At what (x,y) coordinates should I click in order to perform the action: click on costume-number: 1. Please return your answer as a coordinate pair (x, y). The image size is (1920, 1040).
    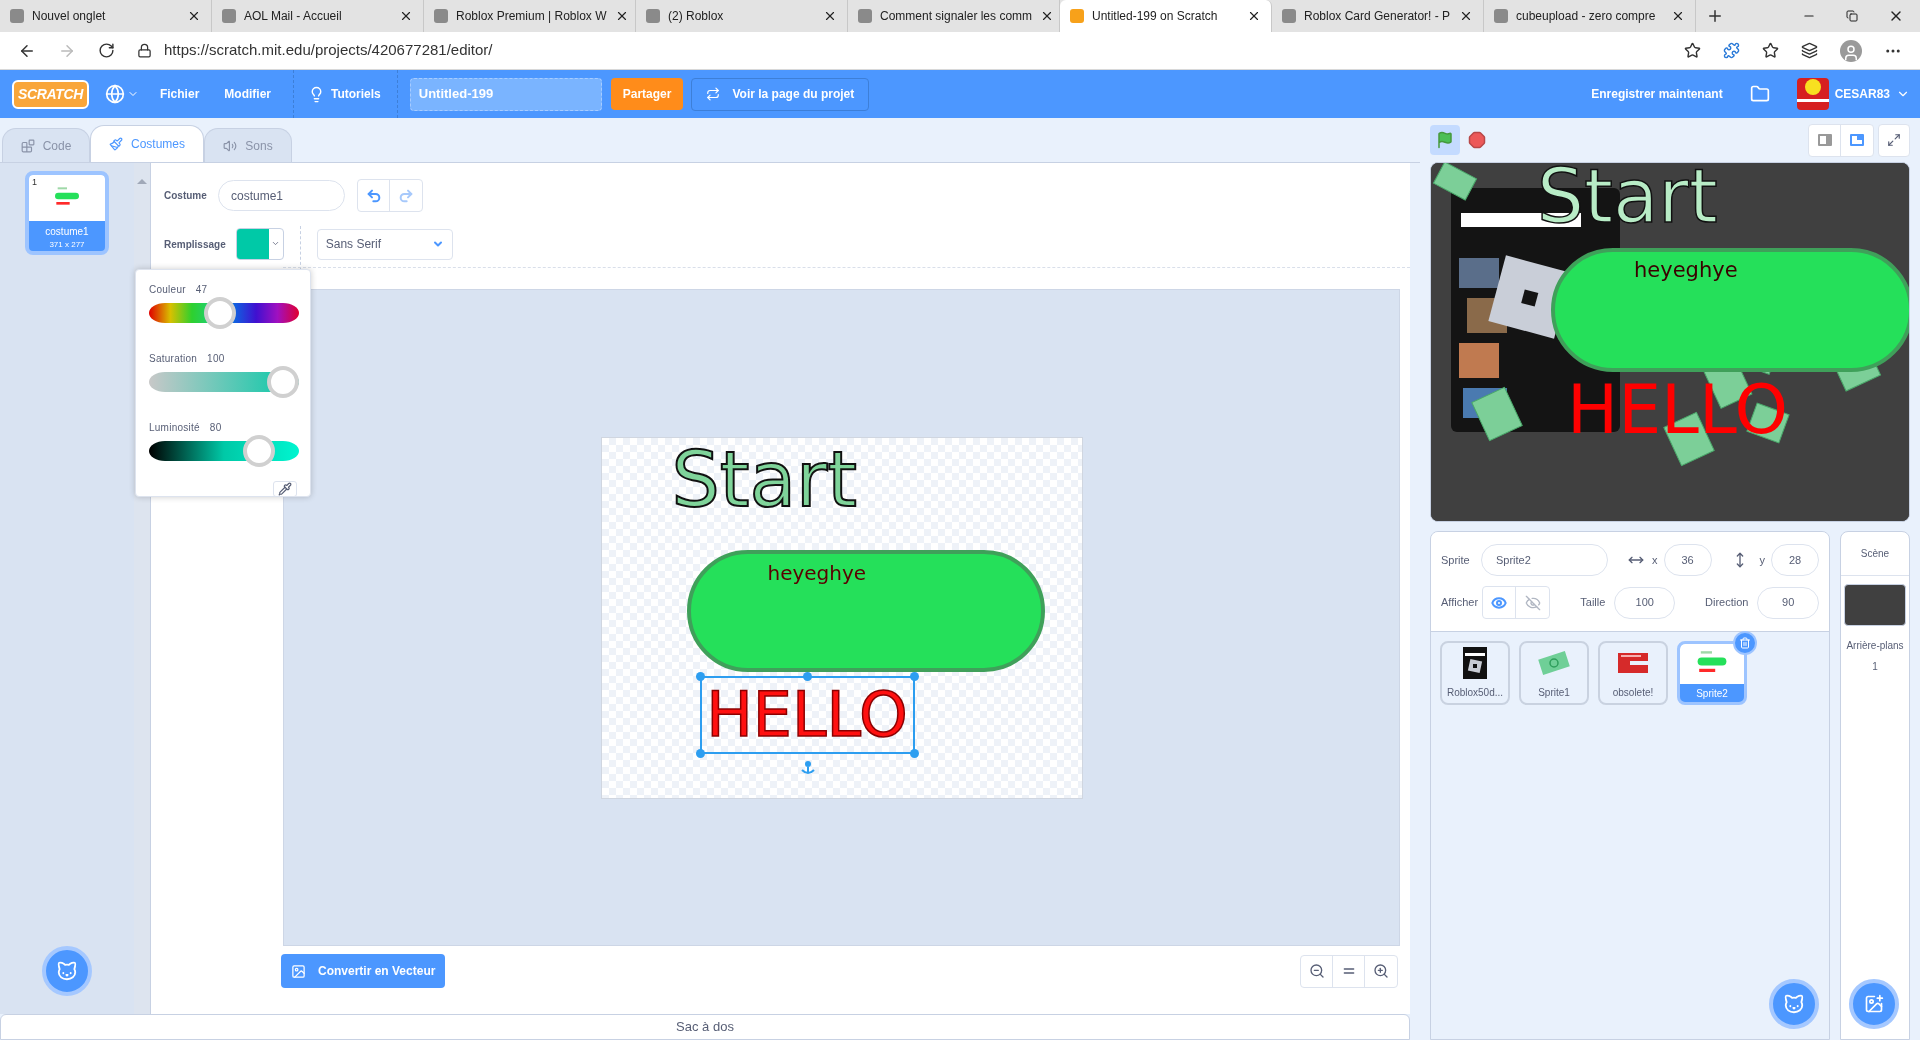
    Looking at the image, I should click on (34, 182).